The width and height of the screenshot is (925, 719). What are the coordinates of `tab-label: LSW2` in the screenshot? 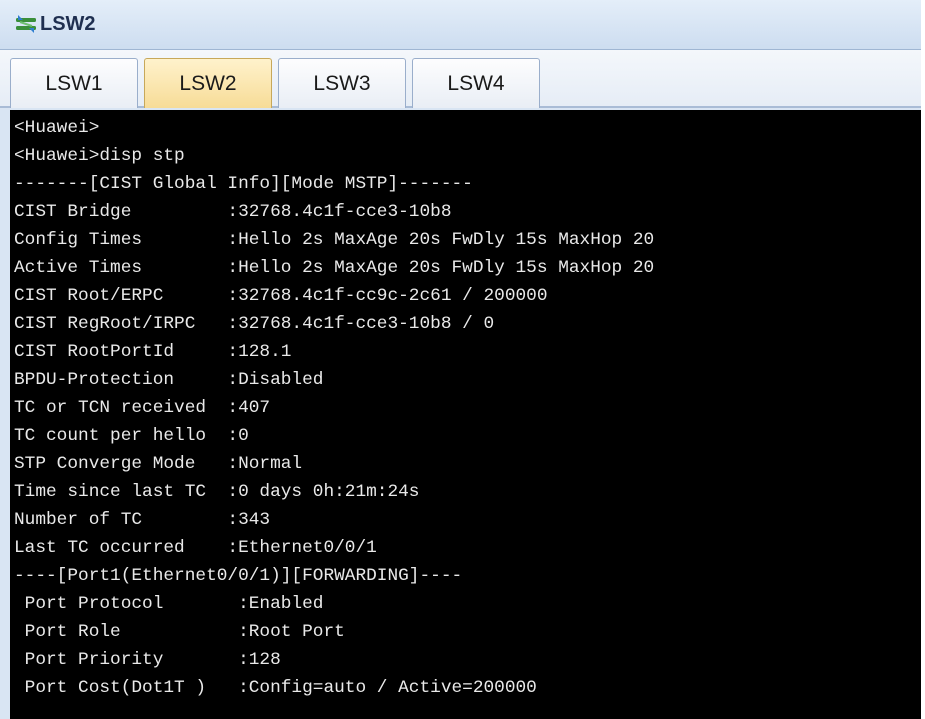 It's located at (208, 83).